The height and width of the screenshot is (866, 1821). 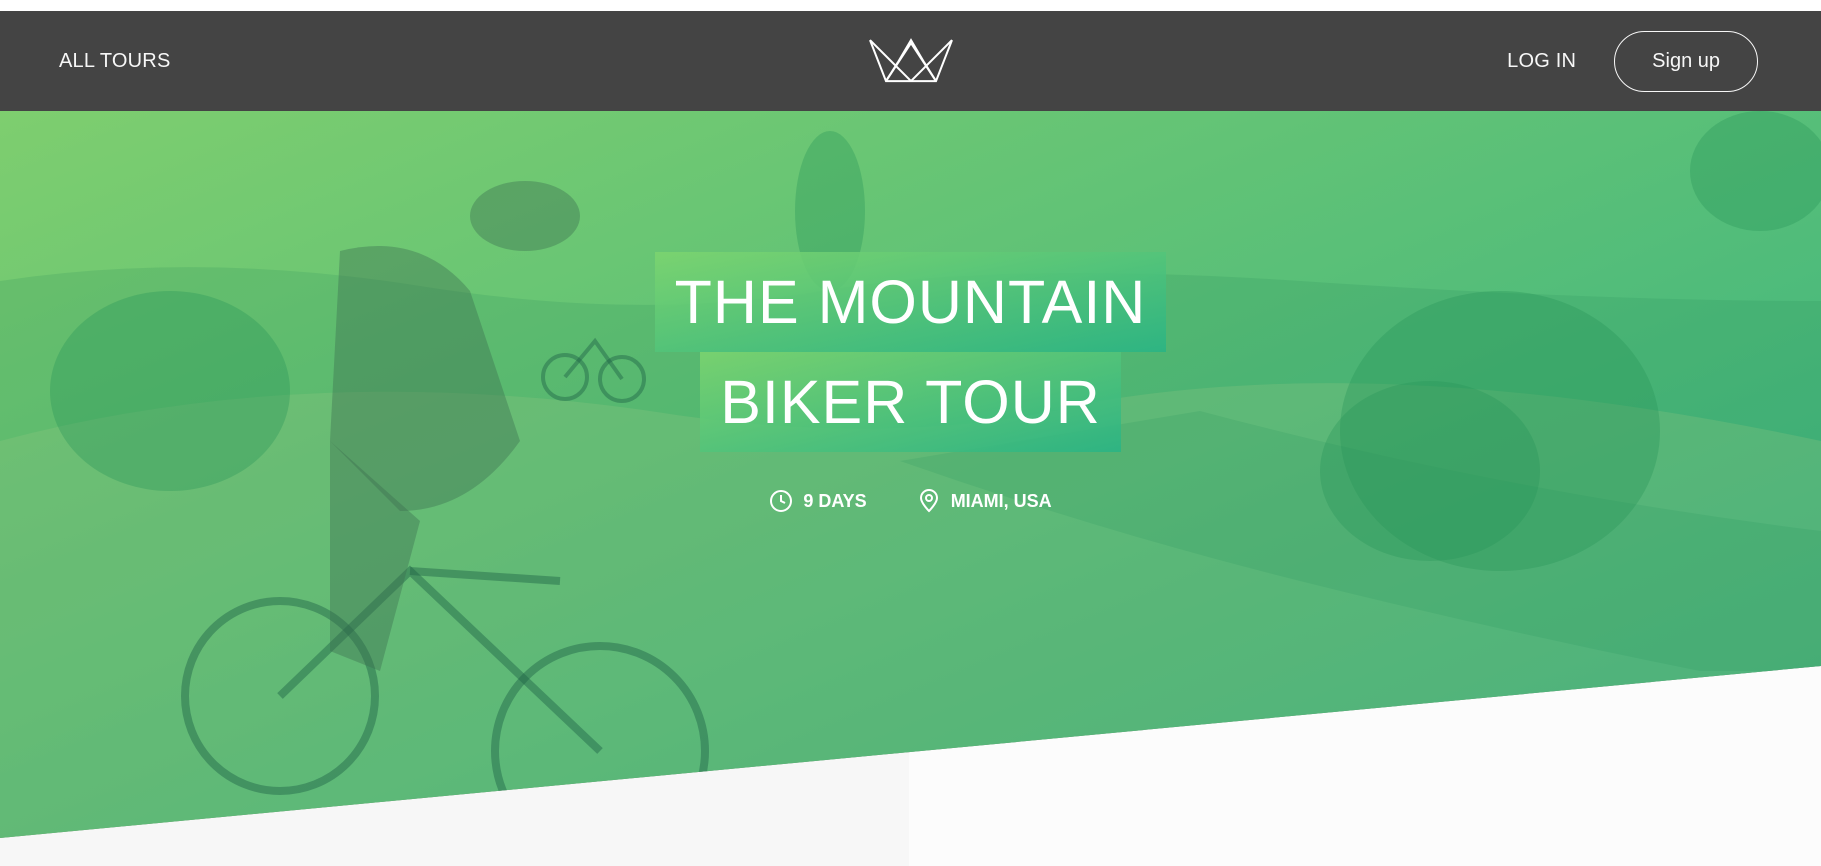 I want to click on crown-logo-icon, so click(x=911, y=60).